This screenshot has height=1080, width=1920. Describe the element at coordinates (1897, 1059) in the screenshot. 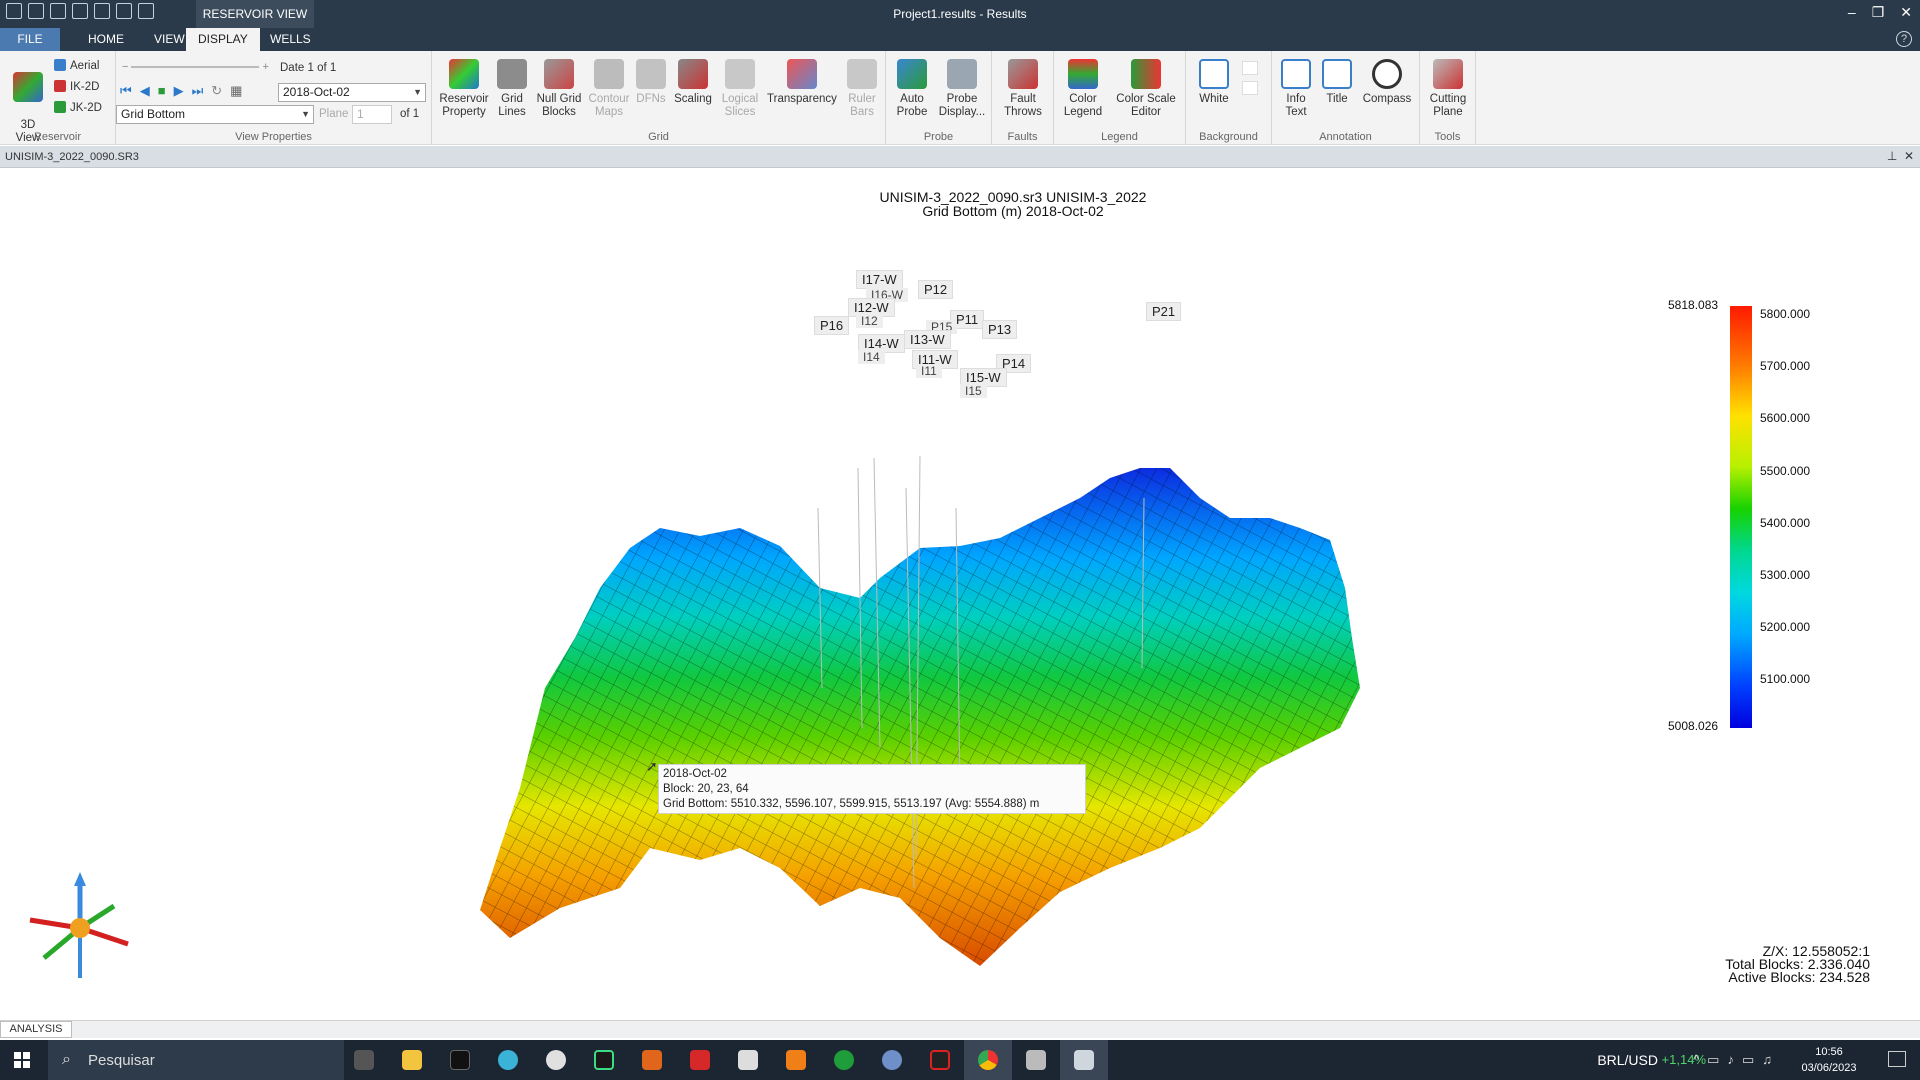

I see `notification-icon` at that location.